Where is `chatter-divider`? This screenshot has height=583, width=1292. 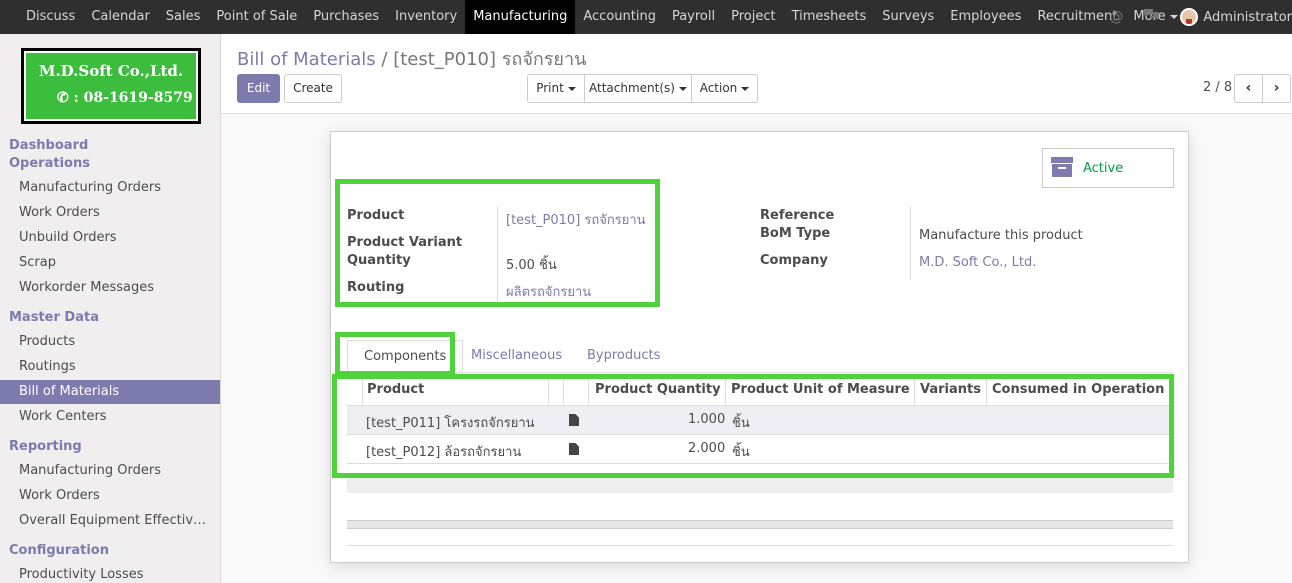
chatter-divider is located at coordinates (760, 545).